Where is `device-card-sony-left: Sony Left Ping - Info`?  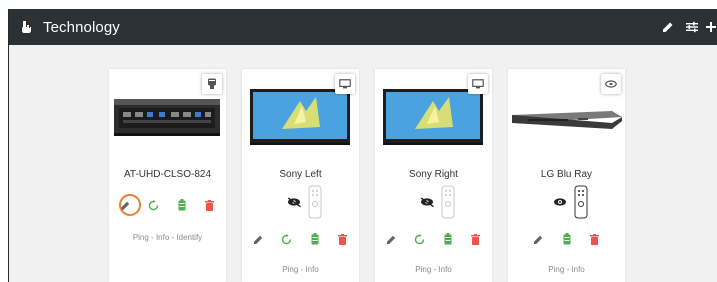 device-card-sony-left: Sony Left Ping - Info is located at coordinates (300, 175).